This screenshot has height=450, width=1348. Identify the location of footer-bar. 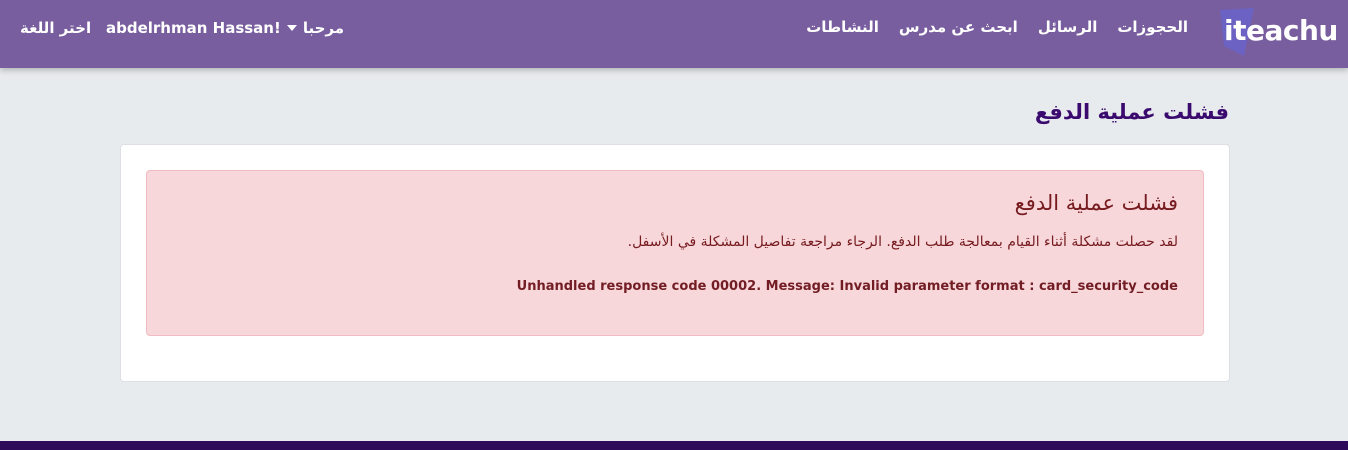
(674, 445).